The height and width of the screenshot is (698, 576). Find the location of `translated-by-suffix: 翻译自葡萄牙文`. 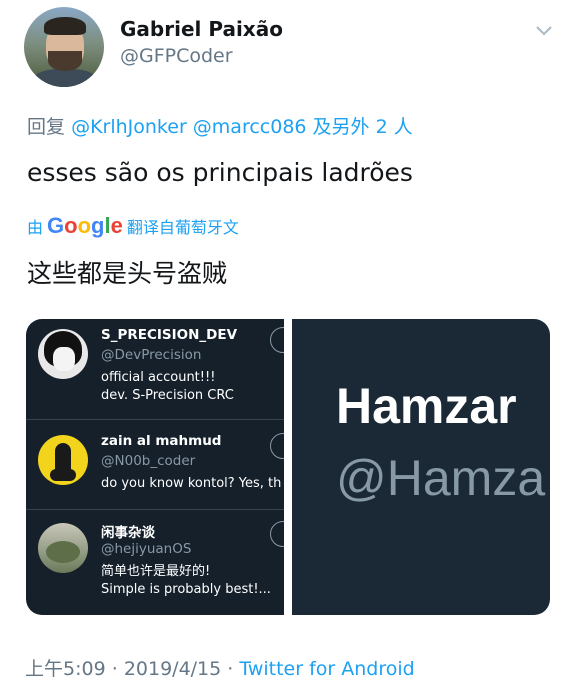

translated-by-suffix: 翻译自葡萄牙文 is located at coordinates (182, 227).